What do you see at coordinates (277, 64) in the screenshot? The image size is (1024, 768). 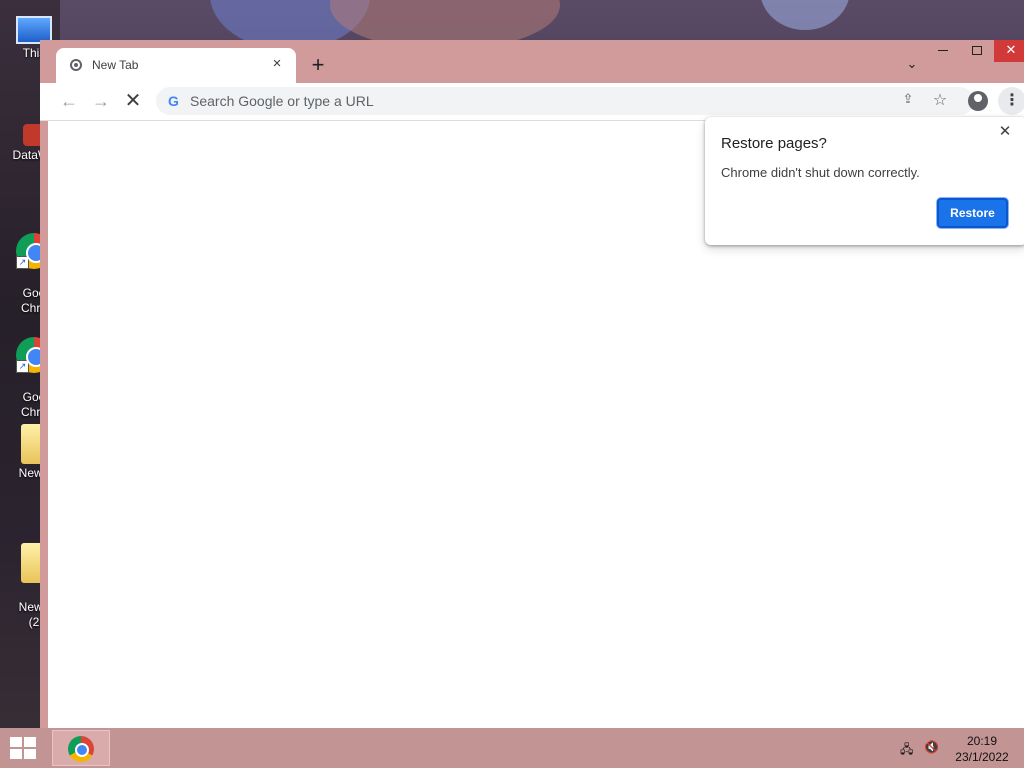 I see `tab-close-icon: ×` at bounding box center [277, 64].